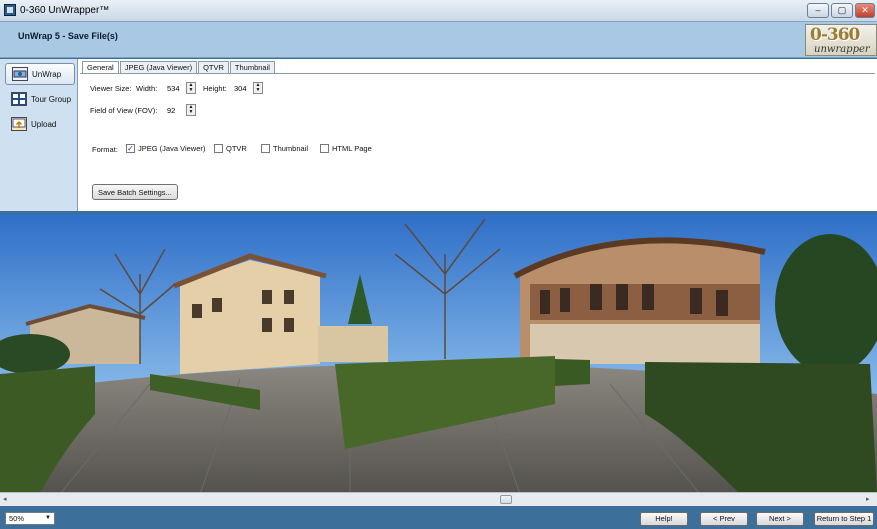 This screenshot has width=877, height=529. What do you see at coordinates (664, 519) in the screenshot?
I see `help-button: Help!` at bounding box center [664, 519].